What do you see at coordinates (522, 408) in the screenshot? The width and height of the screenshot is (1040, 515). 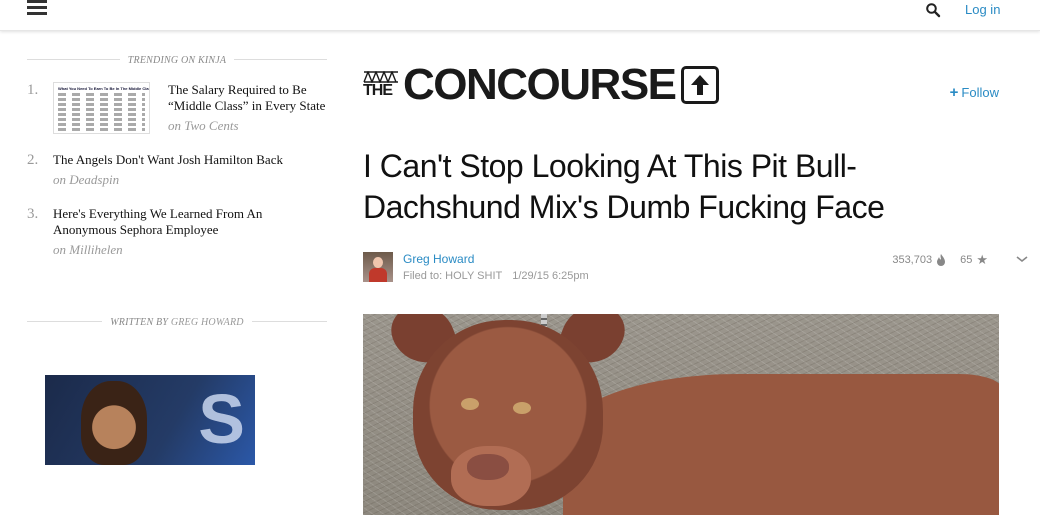 I see `hero-dog-eye-right` at bounding box center [522, 408].